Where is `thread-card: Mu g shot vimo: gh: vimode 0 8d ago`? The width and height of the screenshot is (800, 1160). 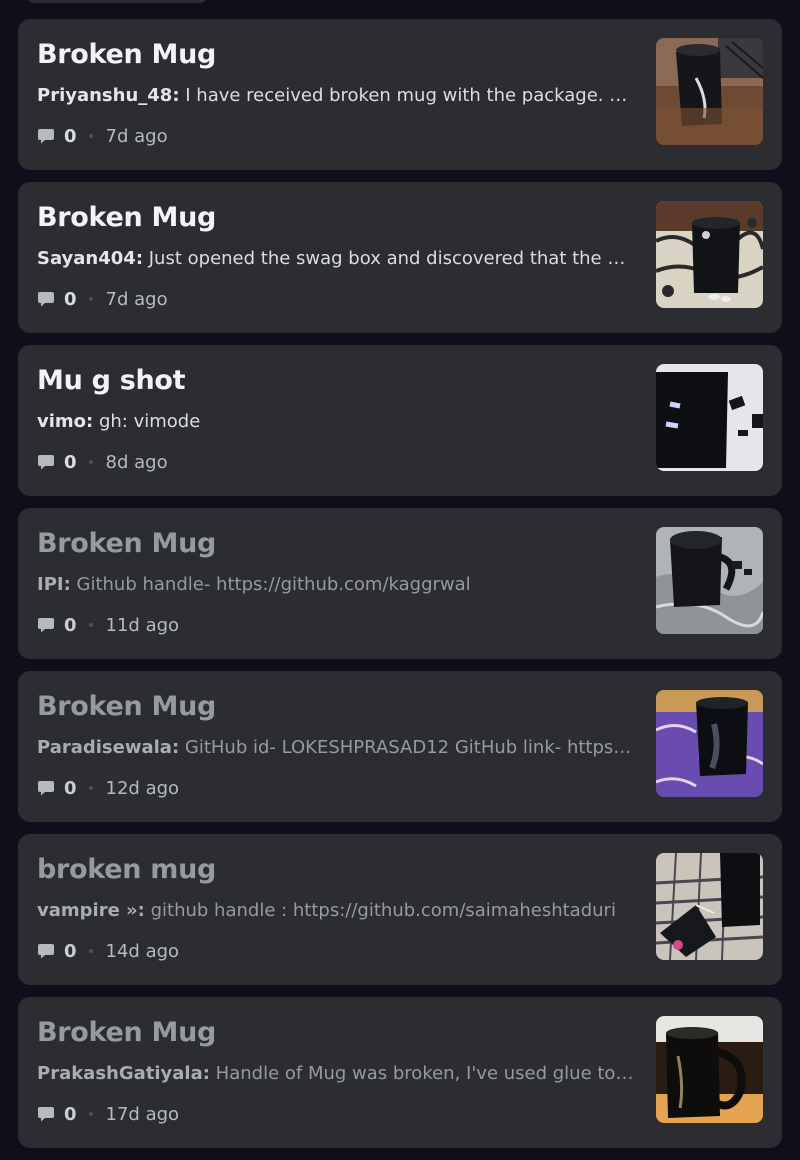
thread-card: Mu g shot vimo: gh: vimode 0 8d ago is located at coordinates (400, 420).